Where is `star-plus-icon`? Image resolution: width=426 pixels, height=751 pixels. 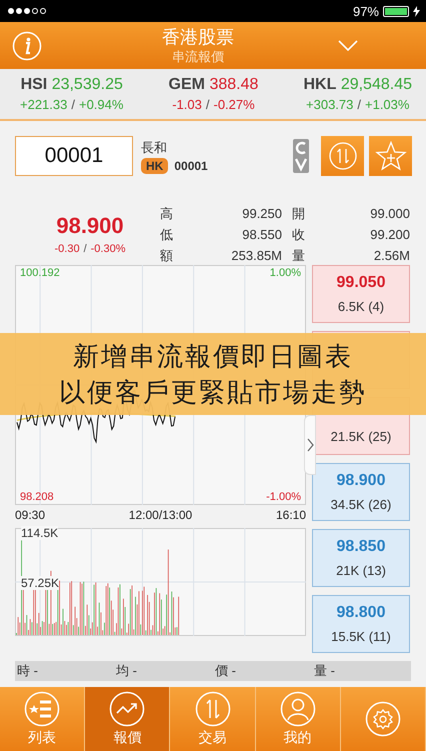 star-plus-icon is located at coordinates (390, 156).